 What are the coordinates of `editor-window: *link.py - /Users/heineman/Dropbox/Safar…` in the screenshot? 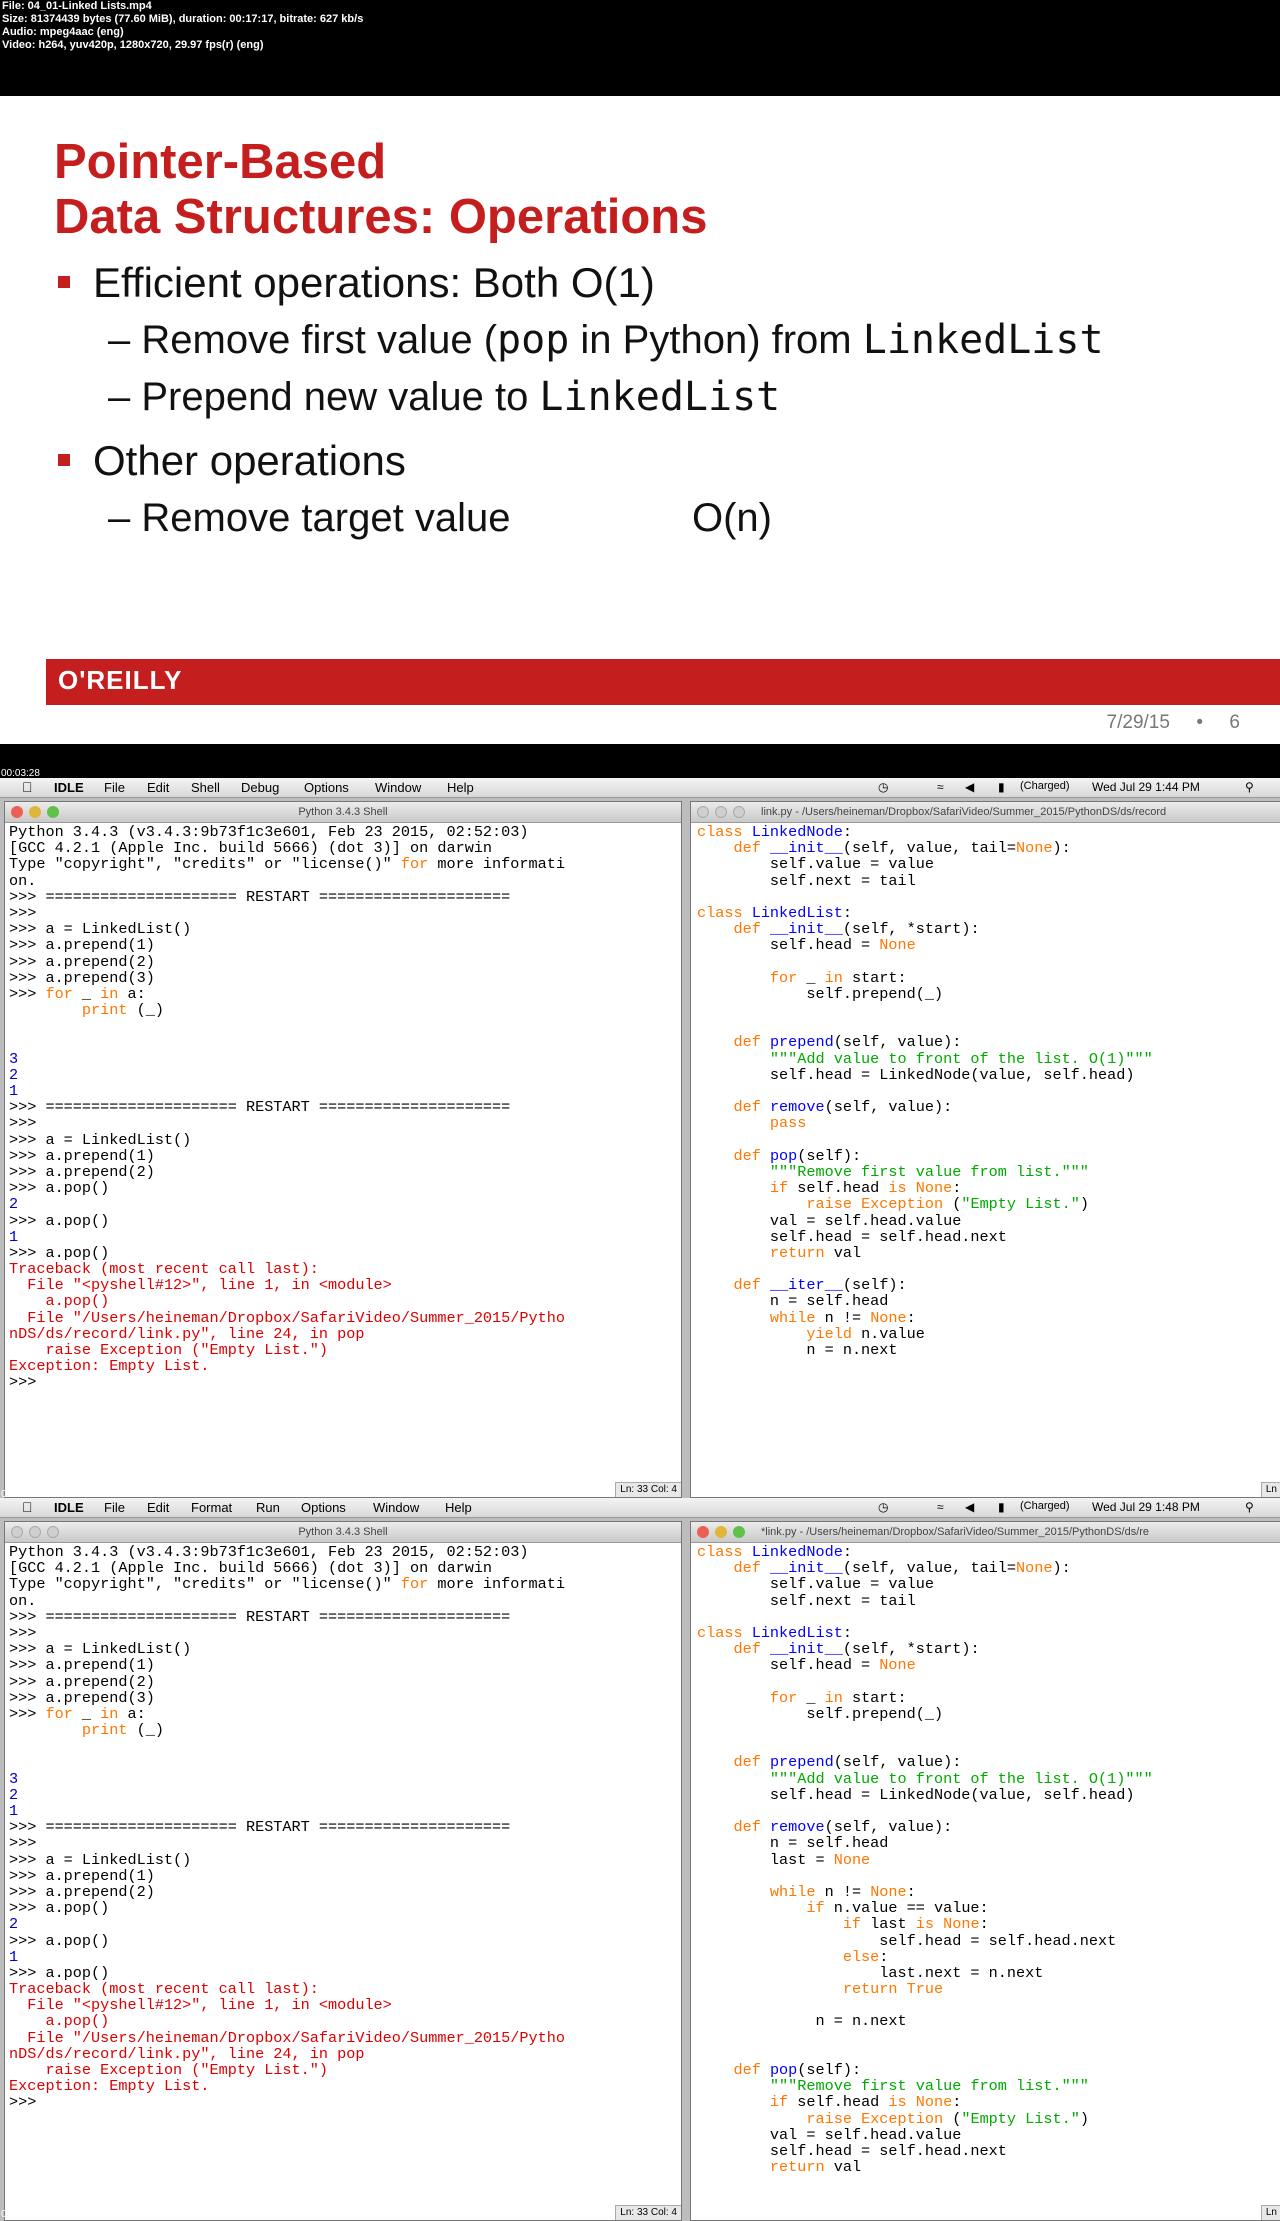 It's located at (985, 1871).